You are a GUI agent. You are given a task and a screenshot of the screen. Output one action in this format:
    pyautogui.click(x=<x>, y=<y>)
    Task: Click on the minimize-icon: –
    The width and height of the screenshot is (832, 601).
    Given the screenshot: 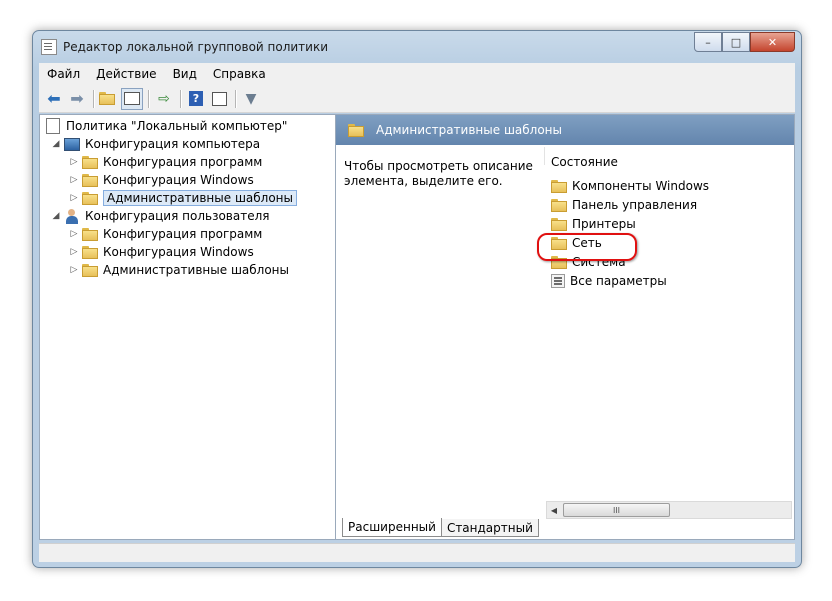 What is the action you would take?
    pyautogui.click(x=708, y=42)
    